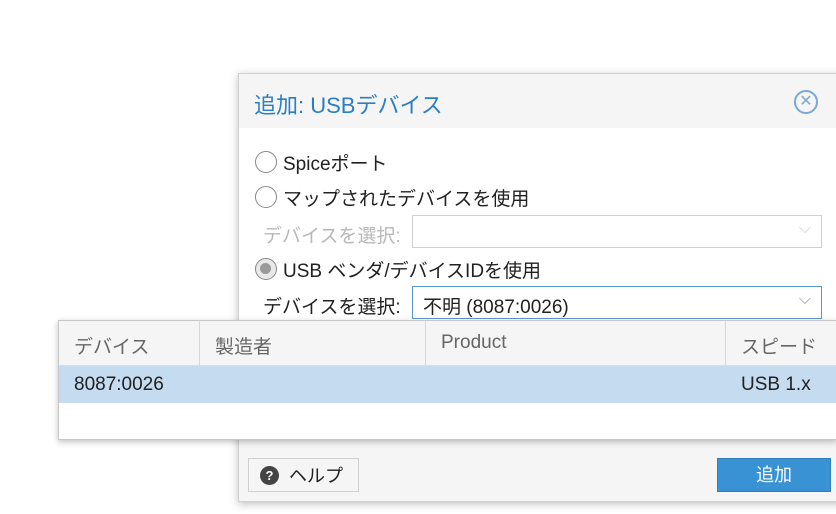 This screenshot has height=514, width=836. What do you see at coordinates (447, 384) in the screenshot?
I see `table-row: 8087:0026 USB 1.x` at bounding box center [447, 384].